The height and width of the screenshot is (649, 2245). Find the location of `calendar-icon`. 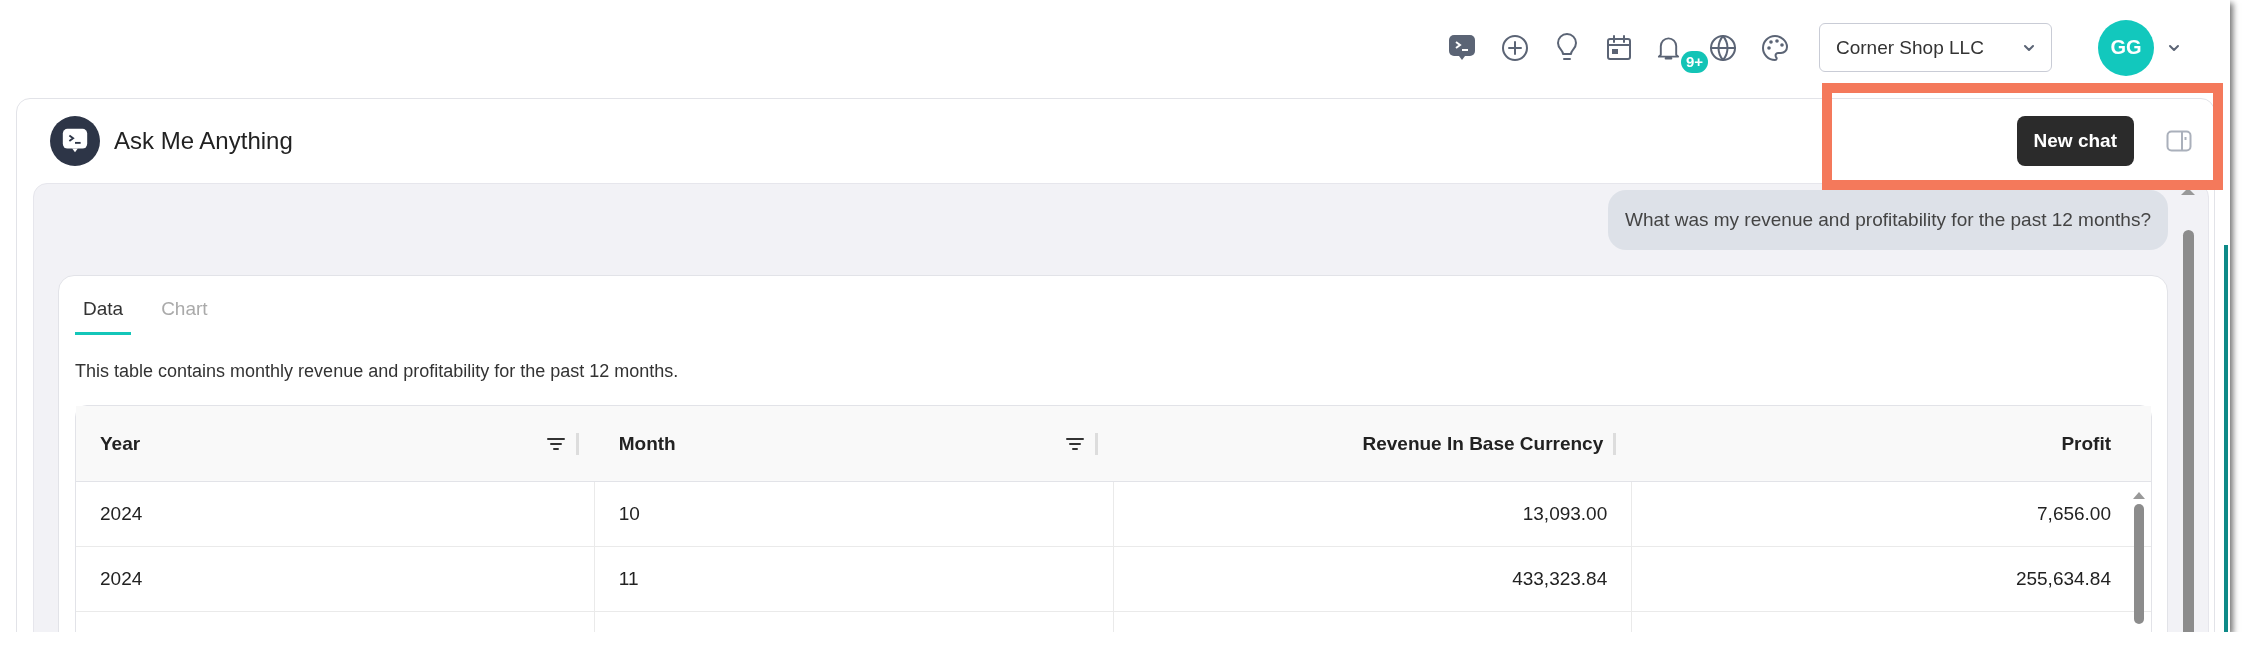

calendar-icon is located at coordinates (1619, 47).